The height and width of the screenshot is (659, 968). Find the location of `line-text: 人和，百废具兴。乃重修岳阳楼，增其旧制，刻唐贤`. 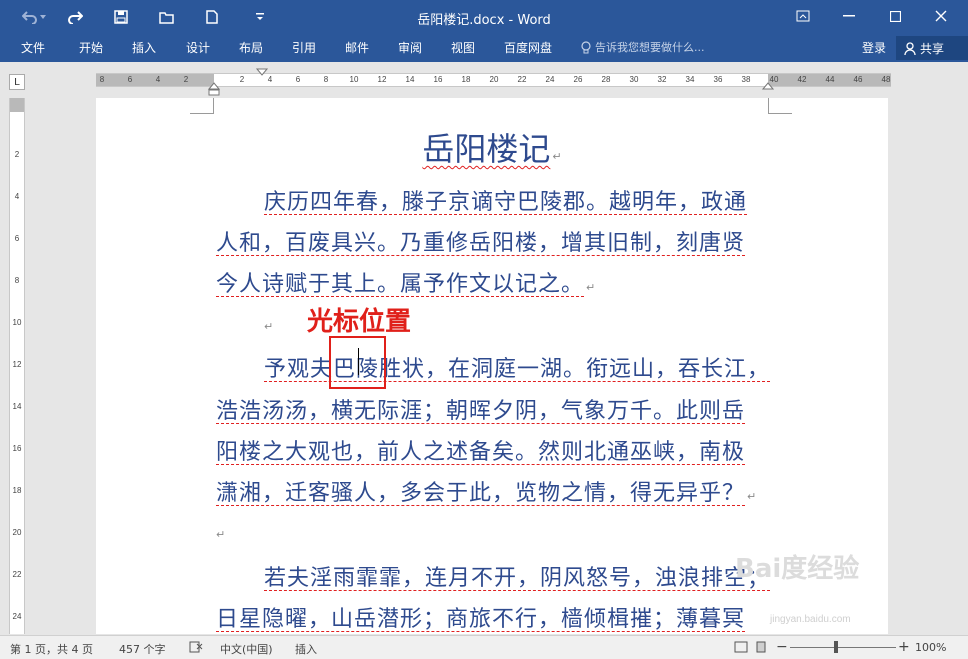

line-text: 人和，百废具兴。乃重修岳阳楼，增其旧制，刻唐贤 is located at coordinates (481, 243).